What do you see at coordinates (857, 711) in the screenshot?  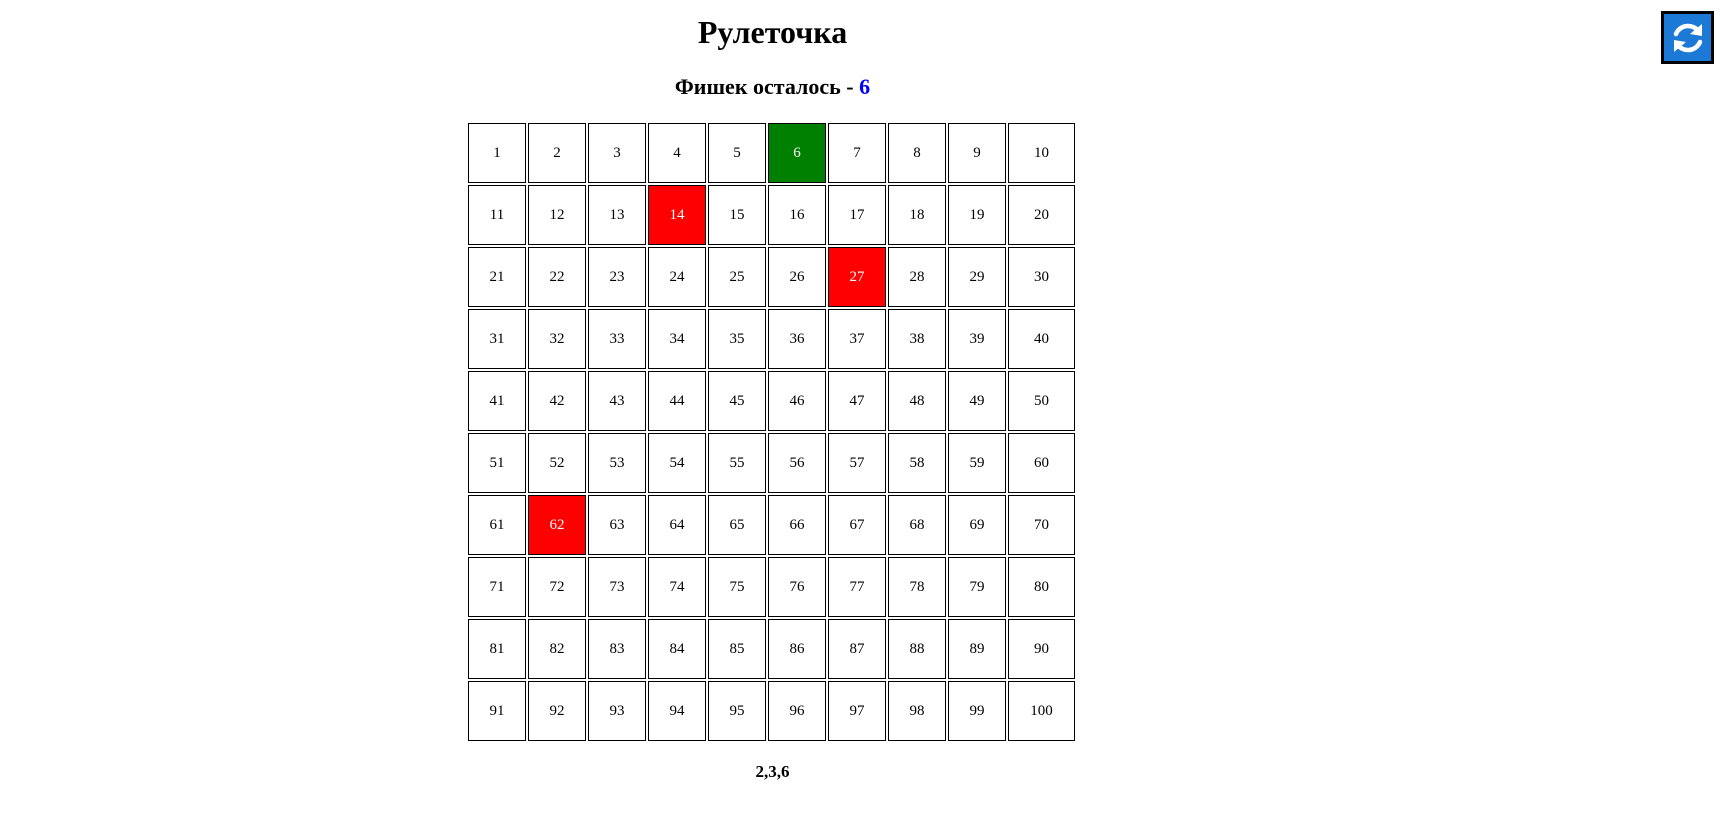 I see `number-cell-97: 97` at bounding box center [857, 711].